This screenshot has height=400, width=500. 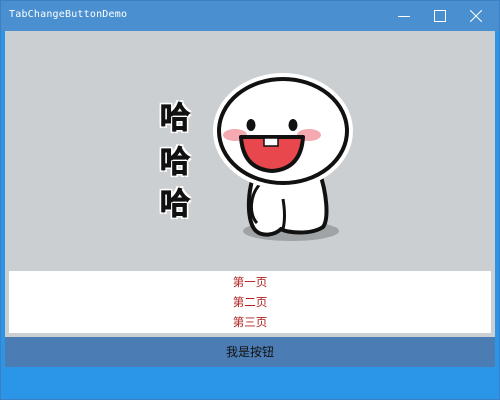 I want to click on tab-page-2: 第二页, so click(x=250, y=302).